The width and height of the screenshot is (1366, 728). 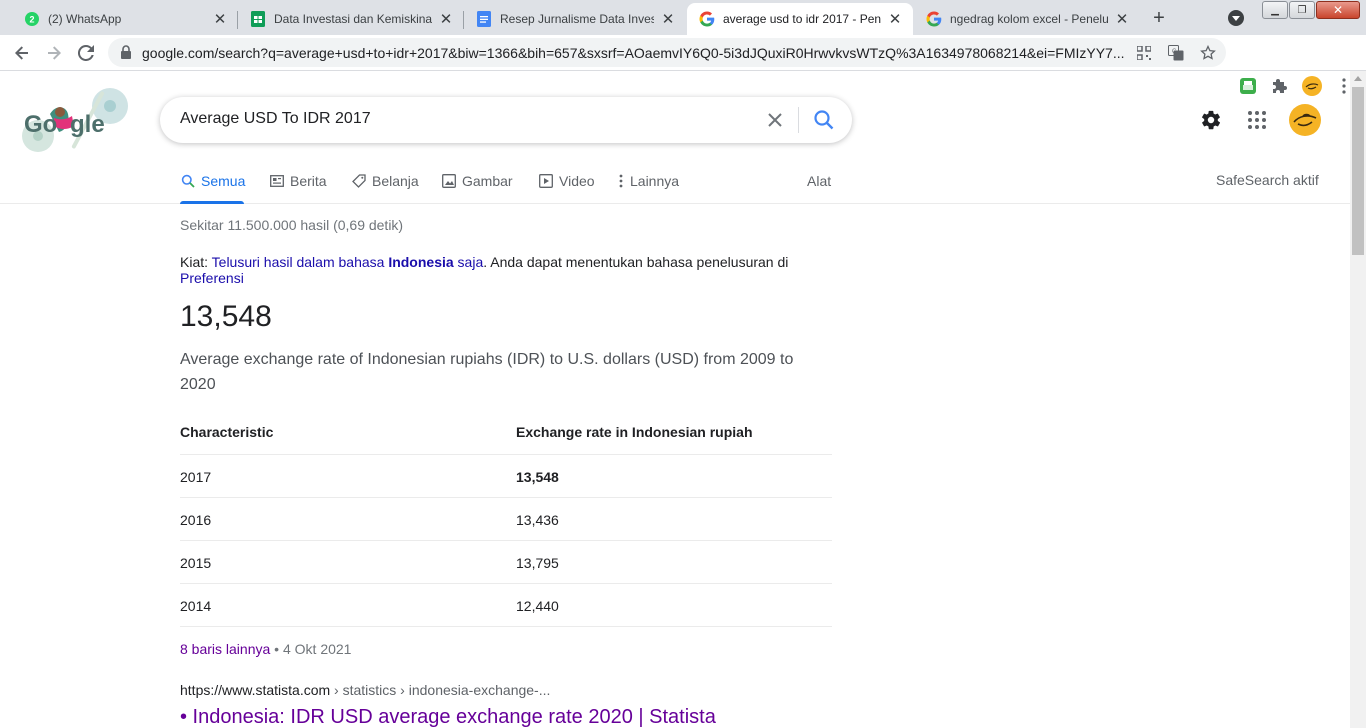 I want to click on more-rows-link: 8 baris lainnya, so click(x=225, y=649).